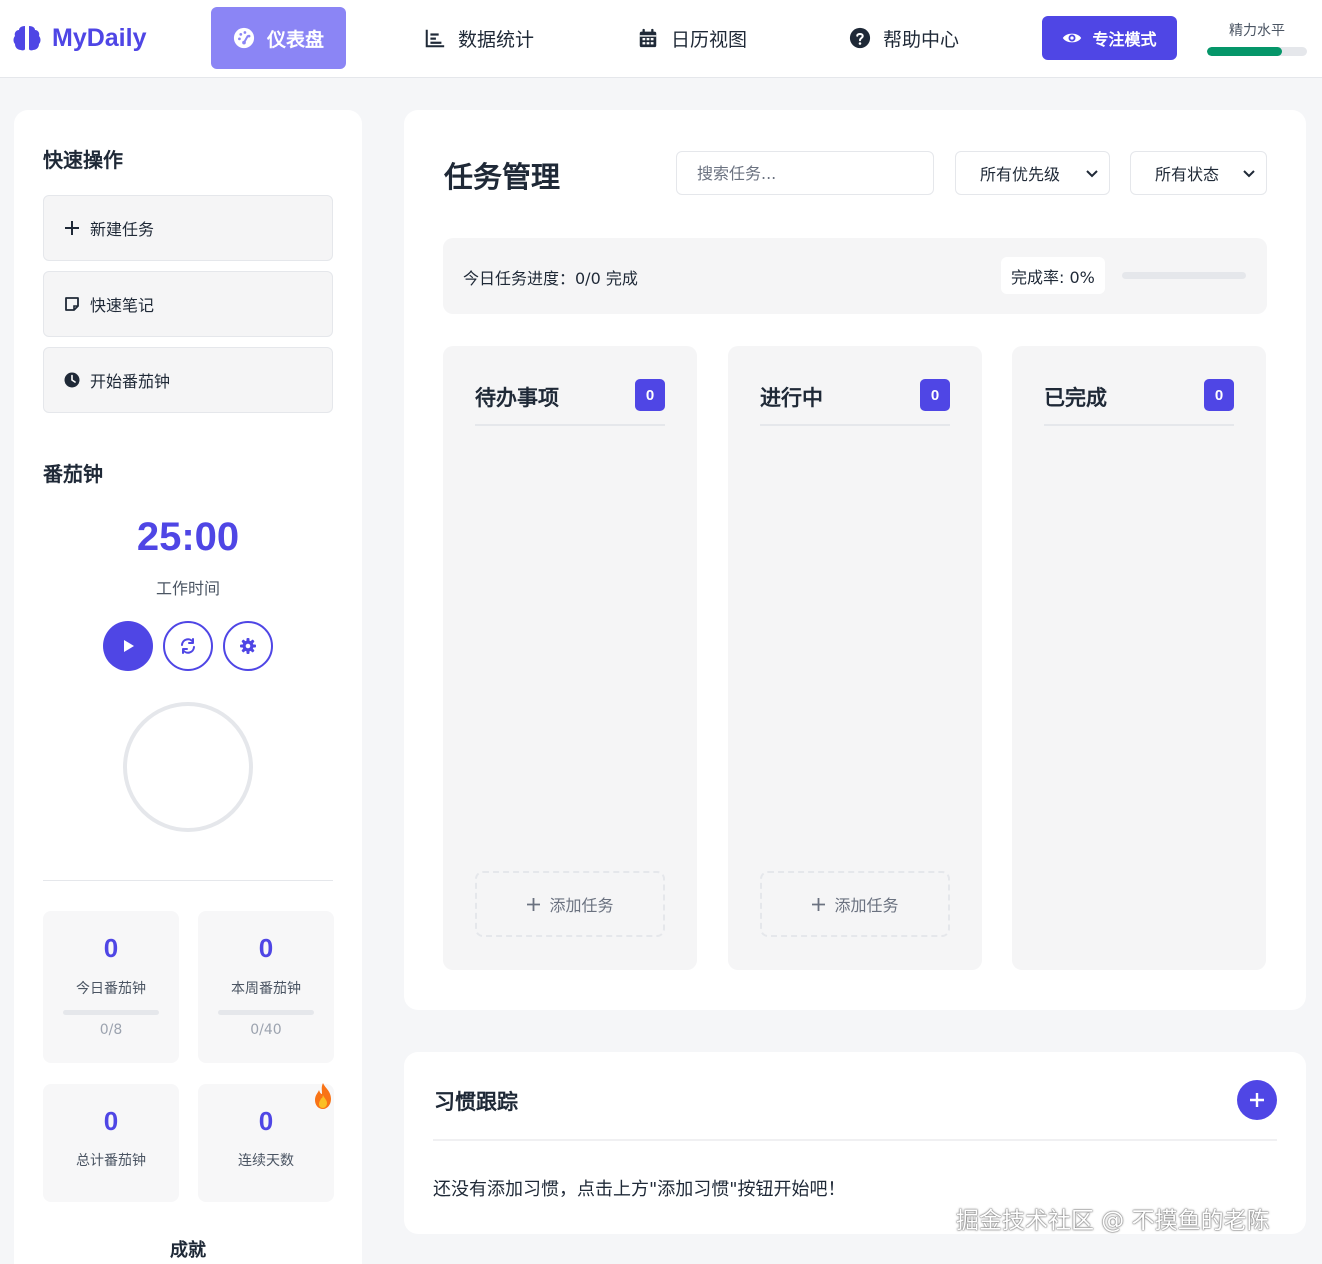  I want to click on play-button, so click(128, 646).